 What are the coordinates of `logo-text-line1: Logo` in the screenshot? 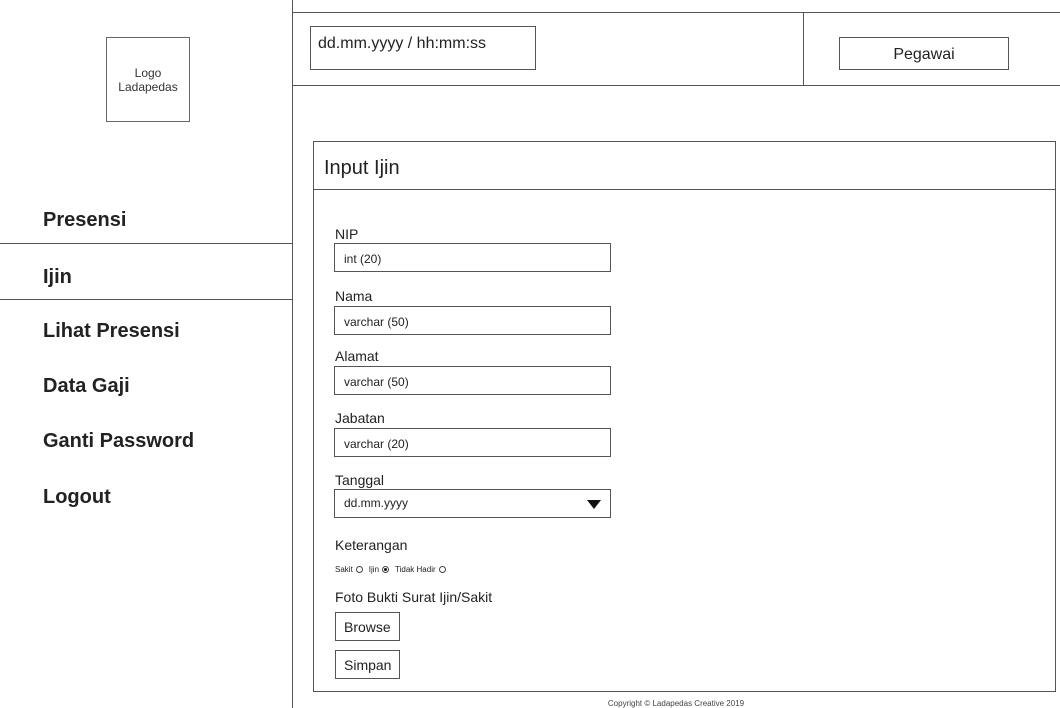 It's located at (148, 72).